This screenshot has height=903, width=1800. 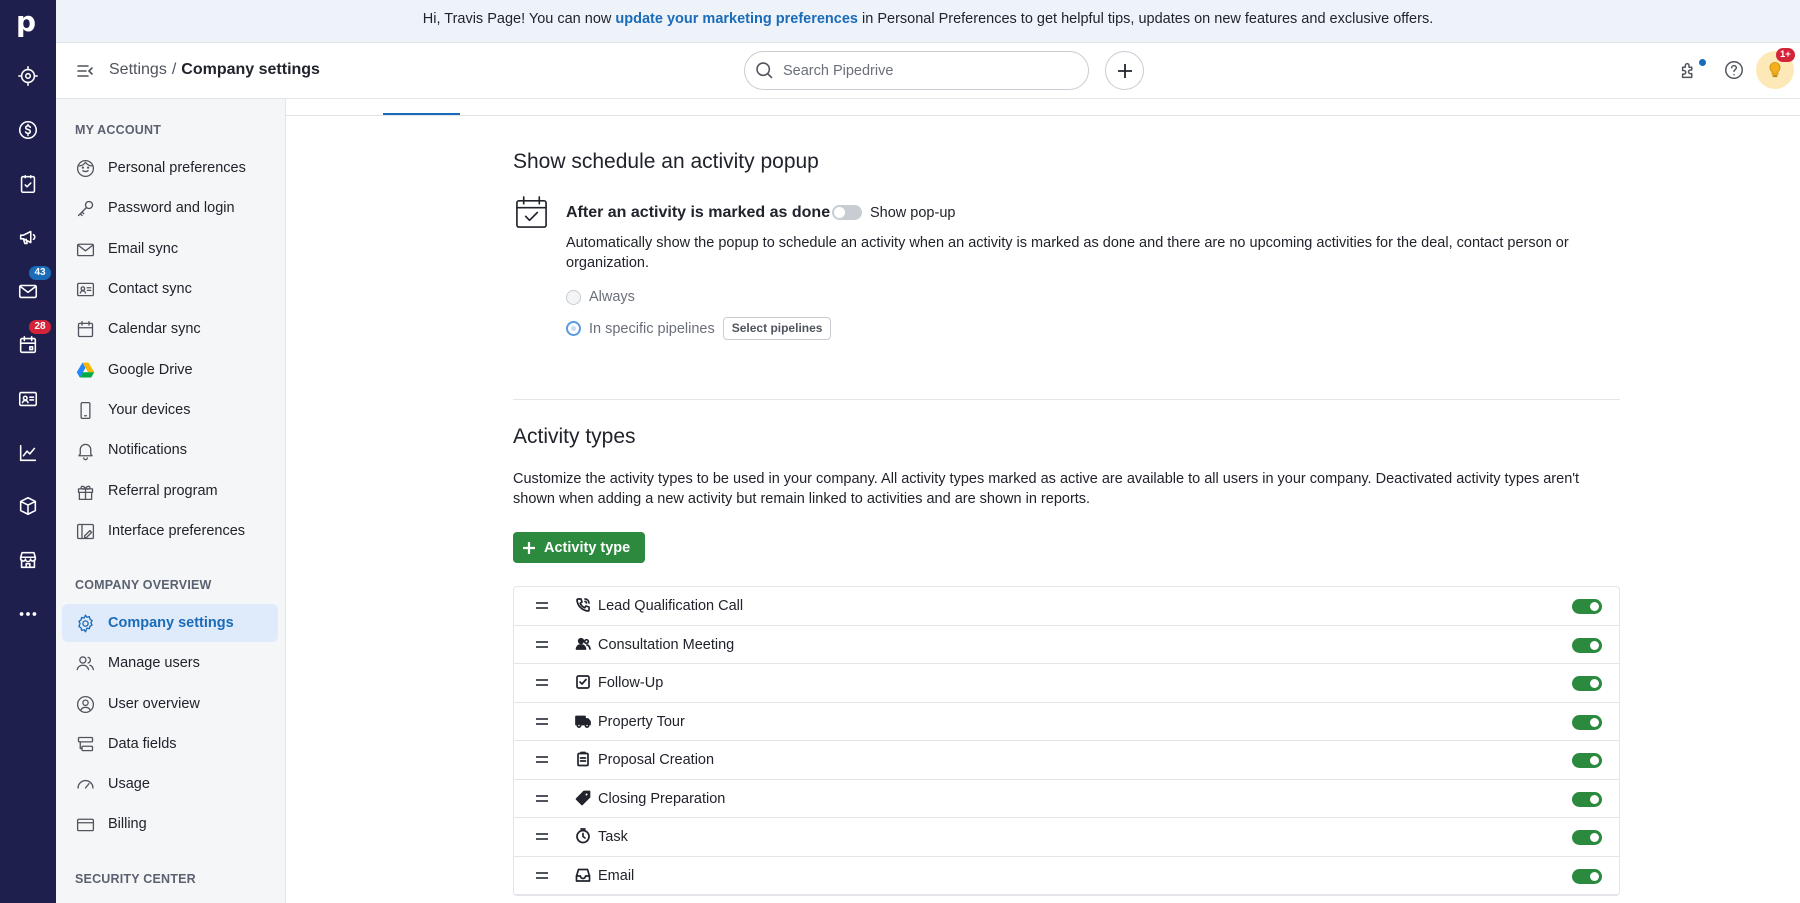 What do you see at coordinates (142, 744) in the screenshot?
I see `sidebar-item-label: Data fields` at bounding box center [142, 744].